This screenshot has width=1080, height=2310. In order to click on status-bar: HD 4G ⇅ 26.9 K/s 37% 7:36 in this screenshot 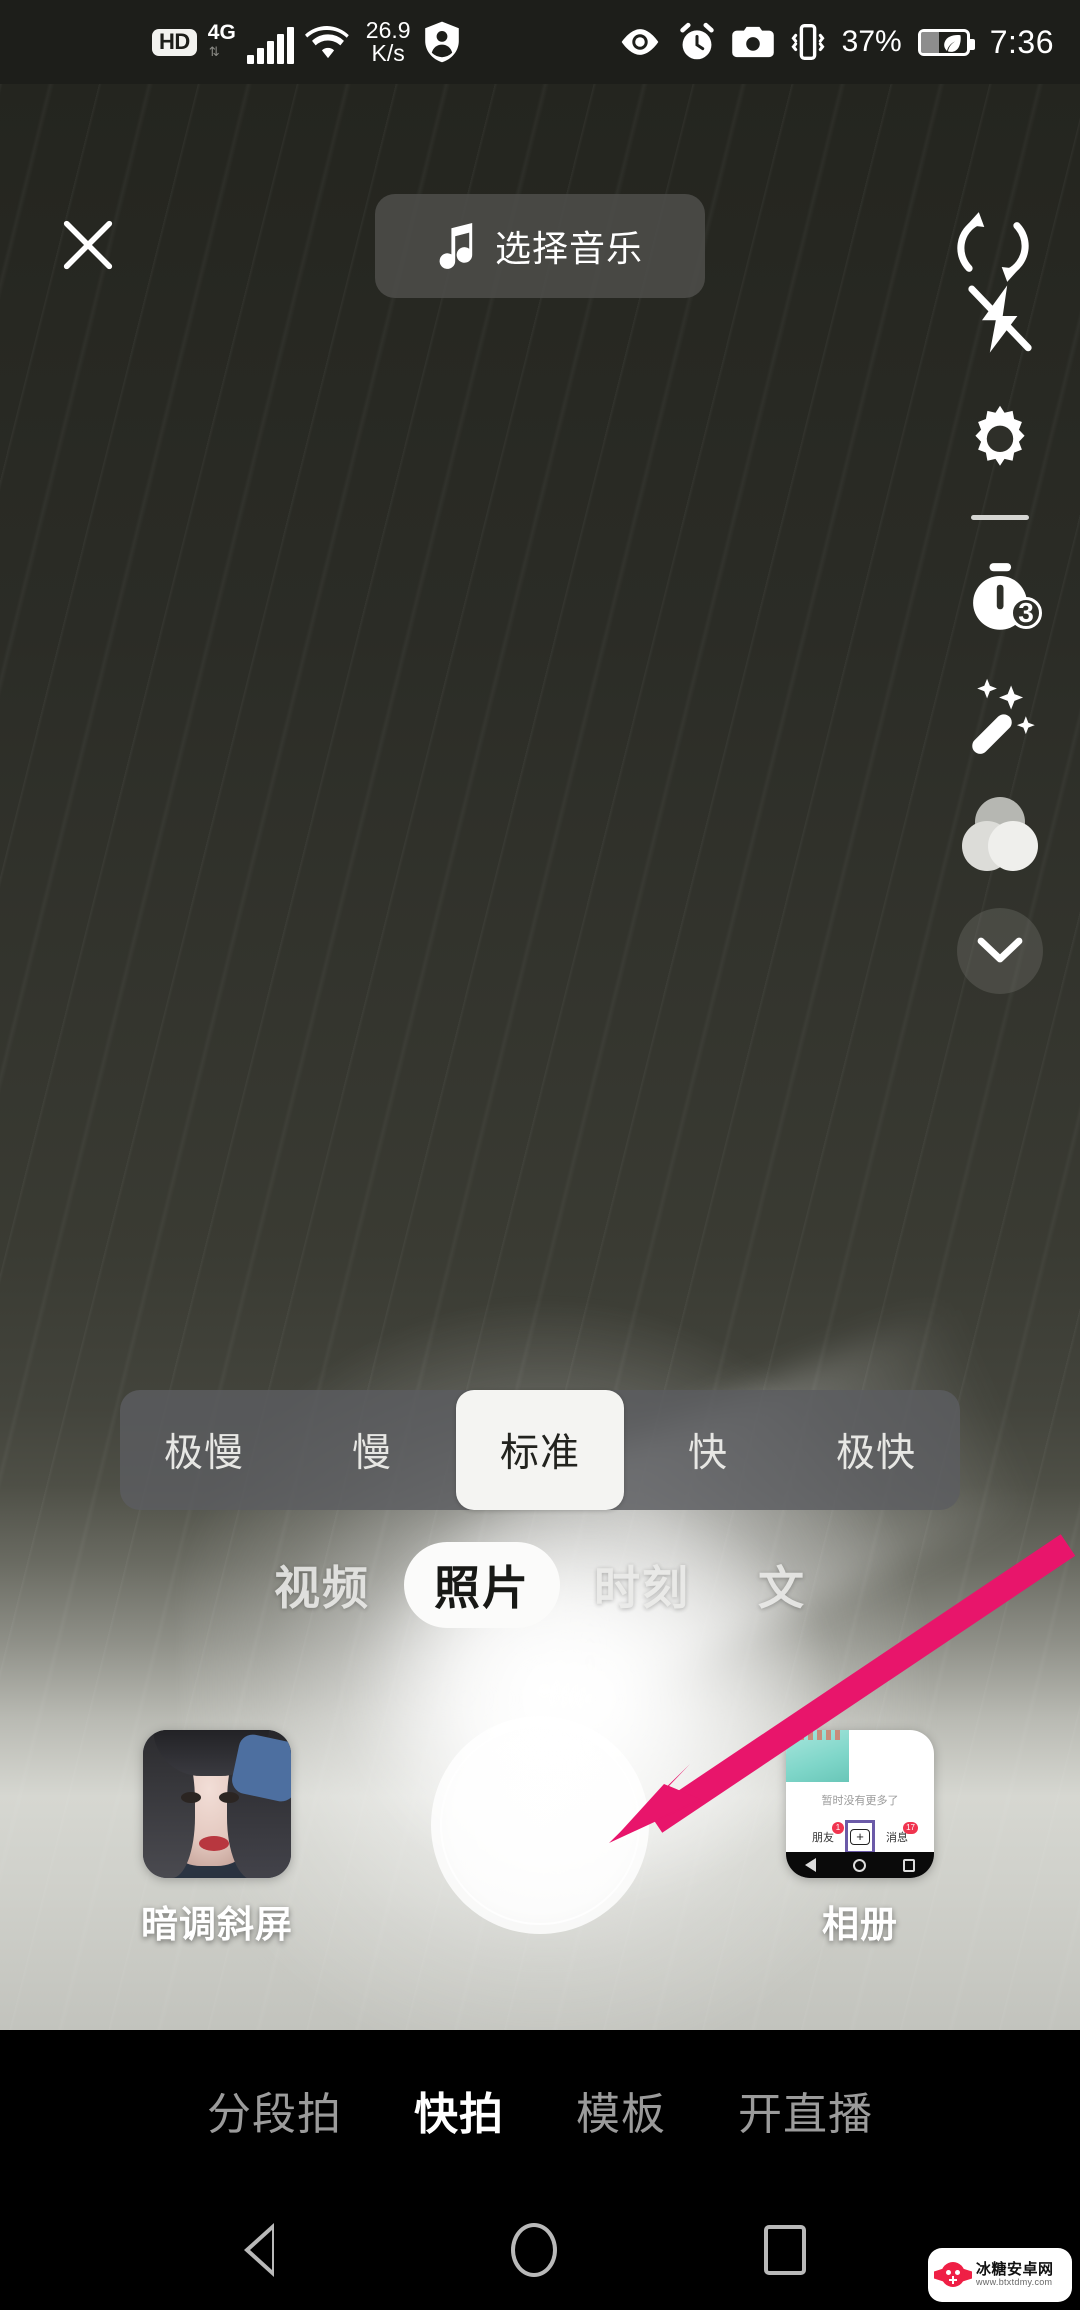, I will do `click(540, 42)`.